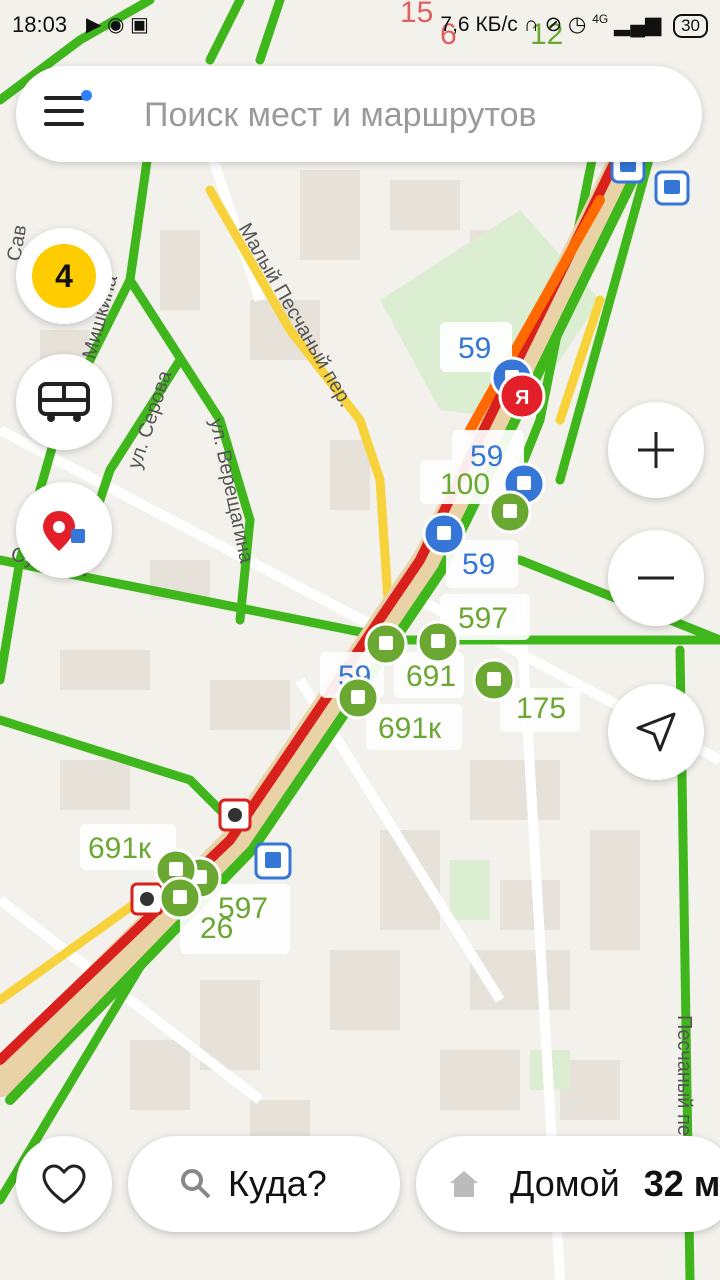  I want to click on heart-icon, so click(64, 1184).